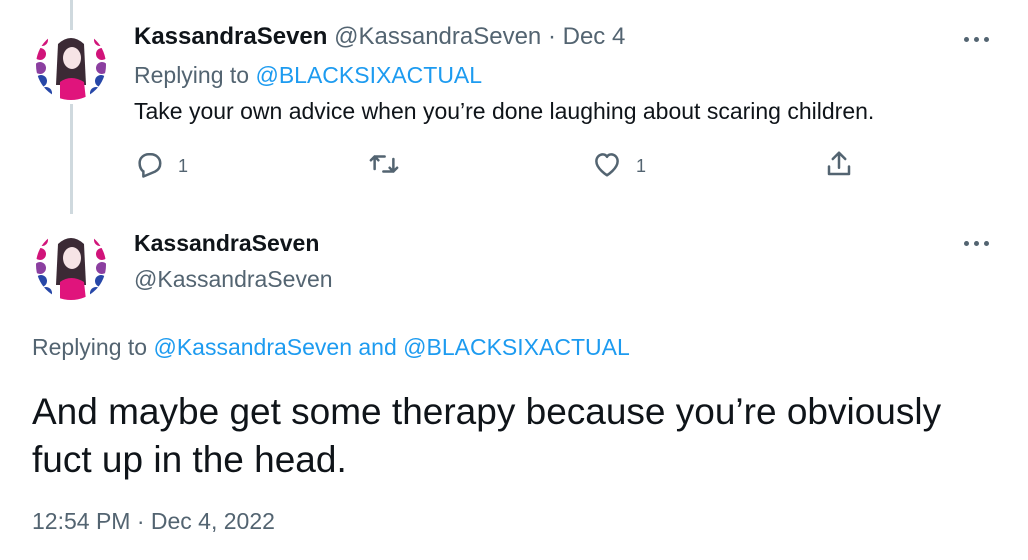 The height and width of the screenshot is (560, 1028). What do you see at coordinates (252, 347) in the screenshot?
I see `mention-link: @KassandraSeven` at bounding box center [252, 347].